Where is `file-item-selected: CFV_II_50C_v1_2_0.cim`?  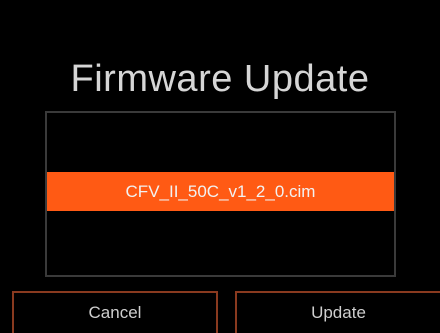
file-item-selected: CFV_II_50C_v1_2_0.cim is located at coordinates (220, 191).